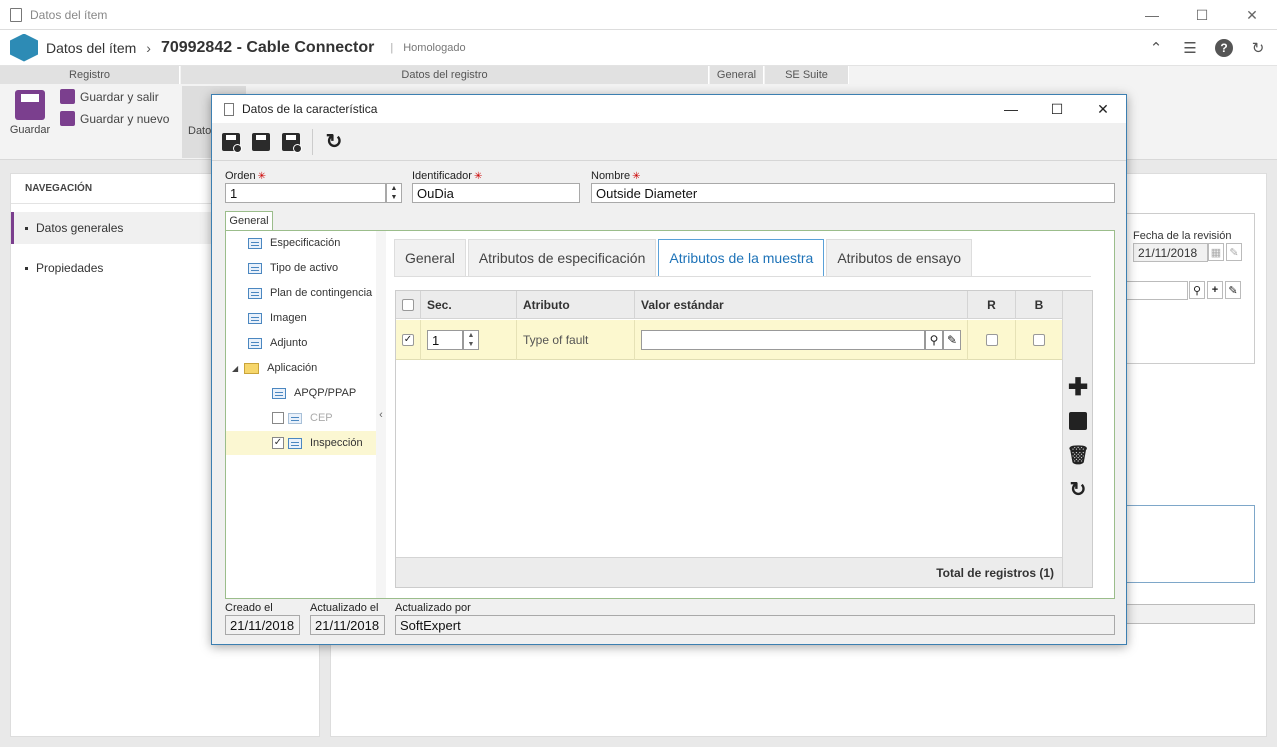 The width and height of the screenshot is (1277, 747). What do you see at coordinates (114, 118) in the screenshot?
I see `save-new-button: Guardar y nuevo` at bounding box center [114, 118].